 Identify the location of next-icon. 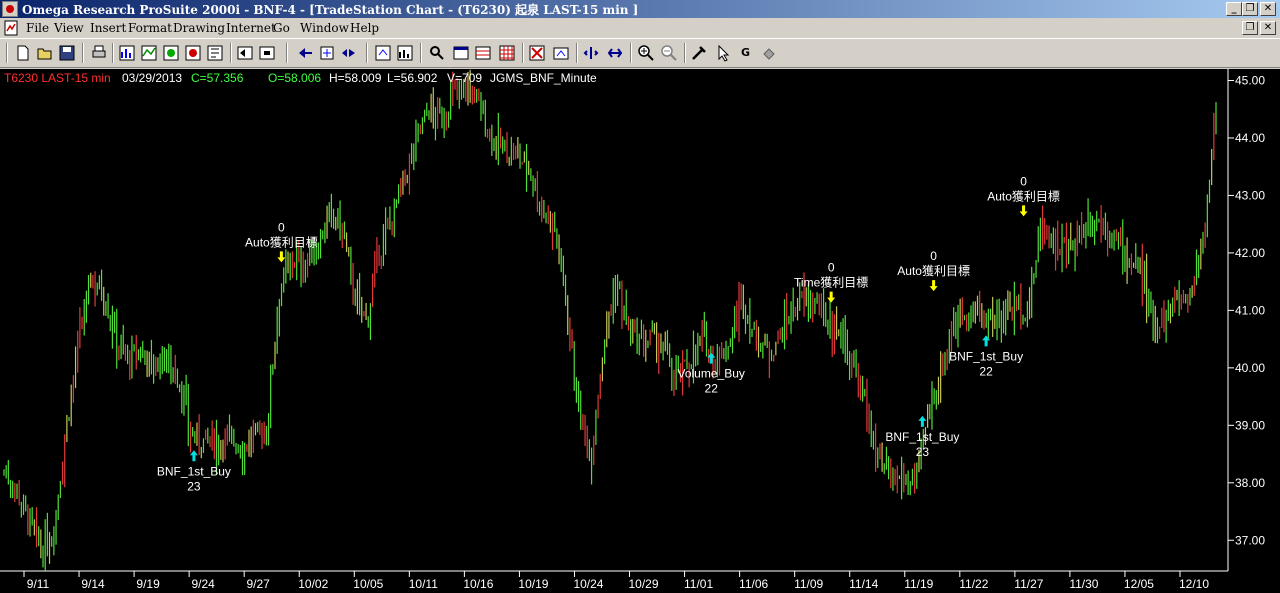
(305, 53).